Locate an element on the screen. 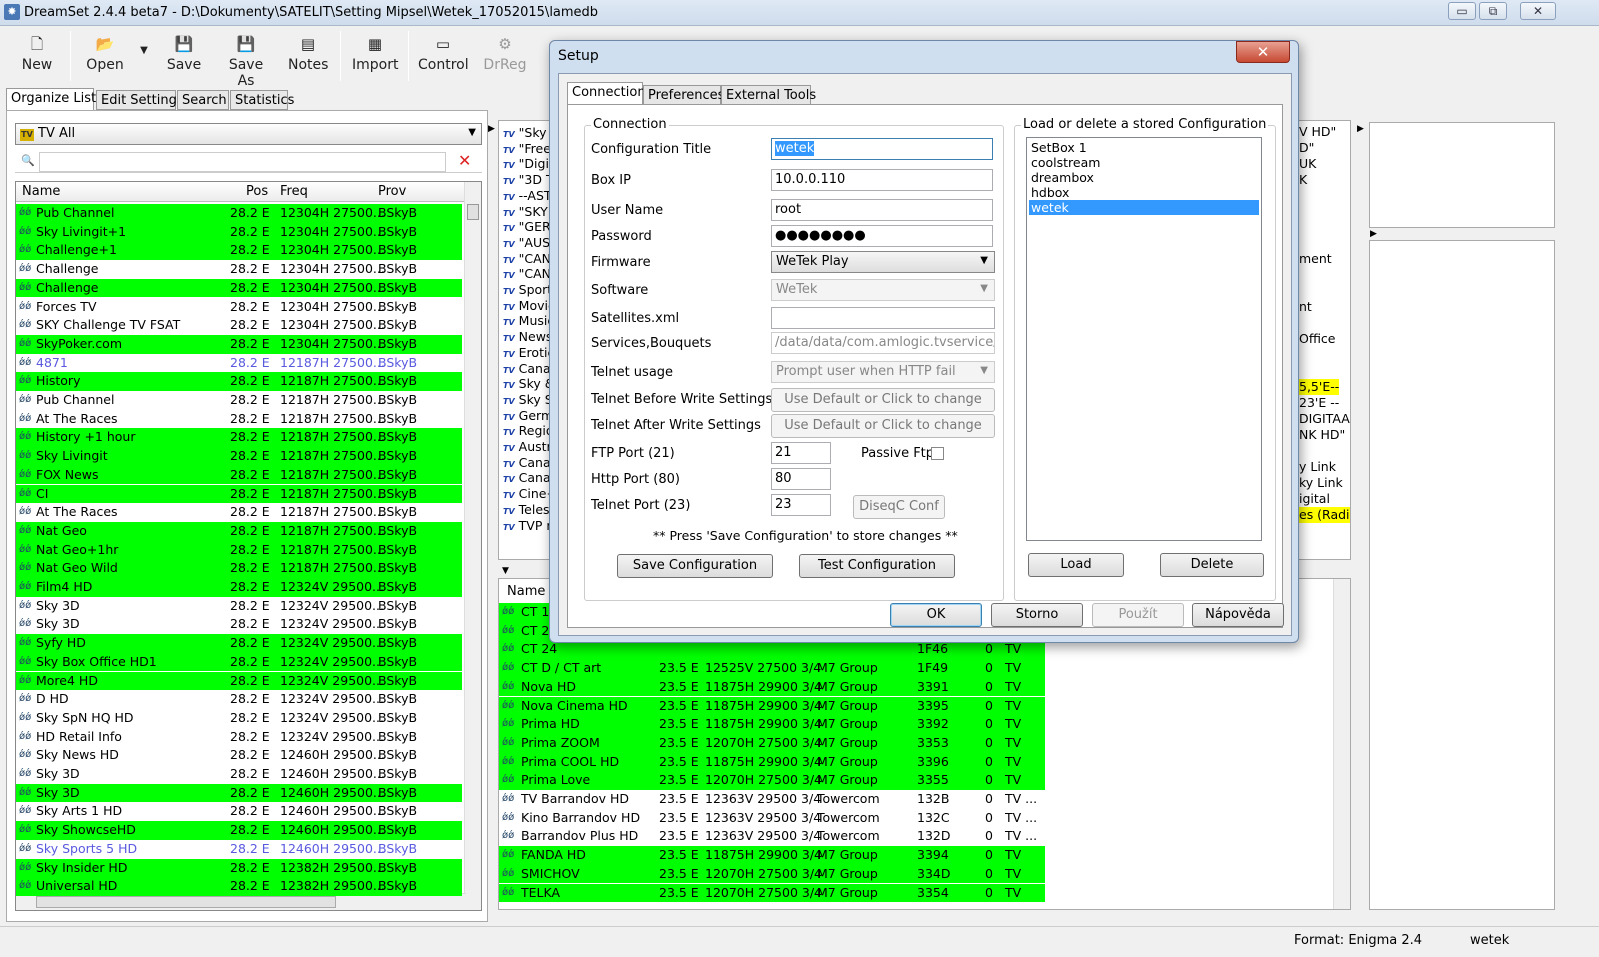 The height and width of the screenshot is (957, 1599). list-item: TV Regio is located at coordinates (528, 431).